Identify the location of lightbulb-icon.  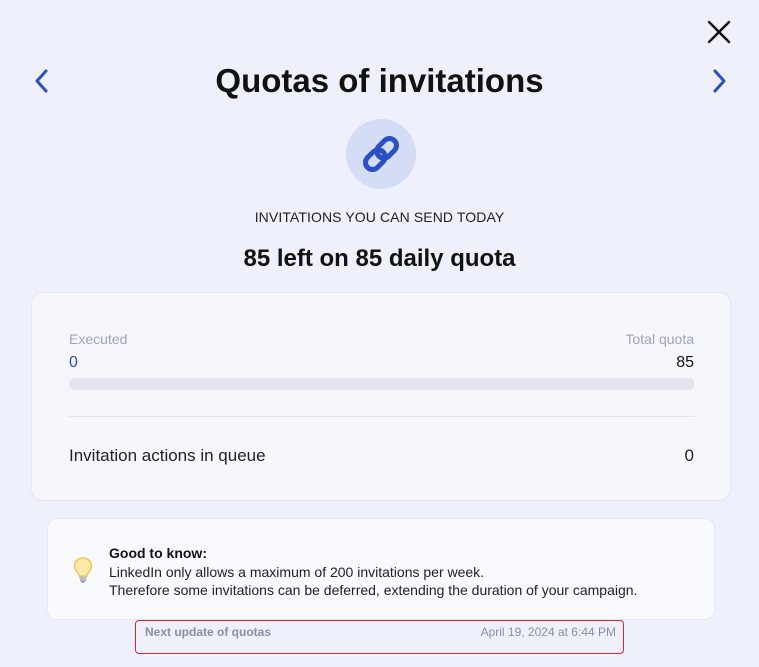
(83, 570).